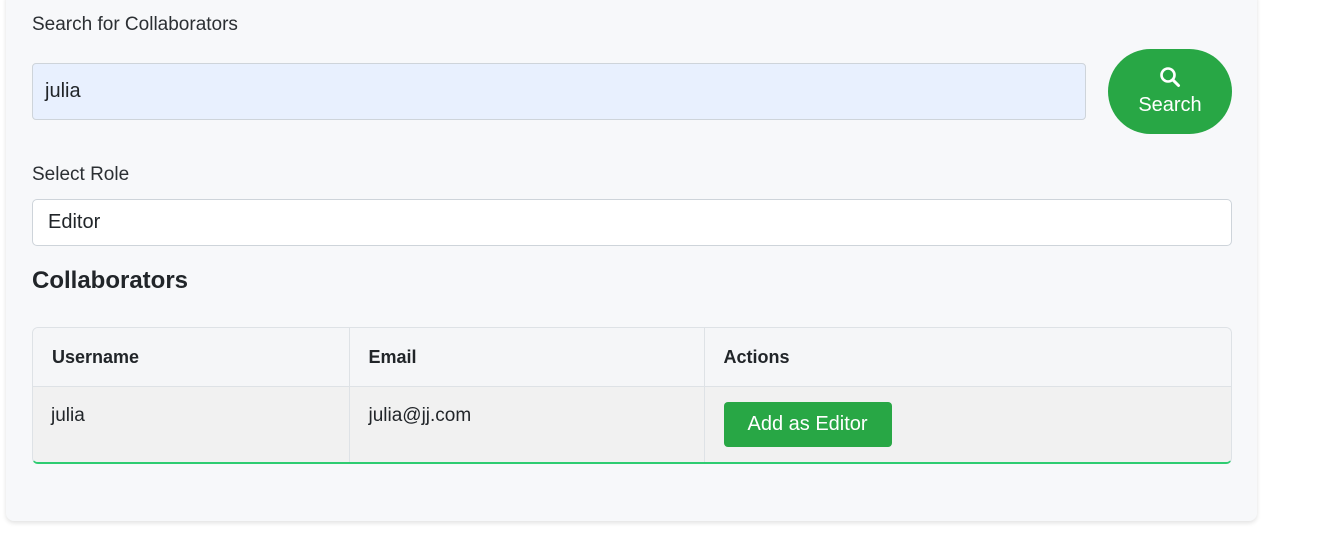 This screenshot has width=1328, height=538. Describe the element at coordinates (527, 357) in the screenshot. I see `column-header-email: Email` at that location.